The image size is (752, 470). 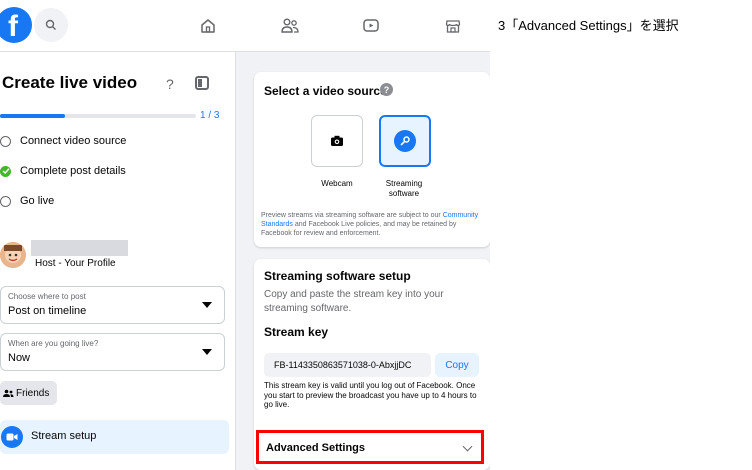 I want to click on select-label: When are you going live?, so click(x=53, y=343).